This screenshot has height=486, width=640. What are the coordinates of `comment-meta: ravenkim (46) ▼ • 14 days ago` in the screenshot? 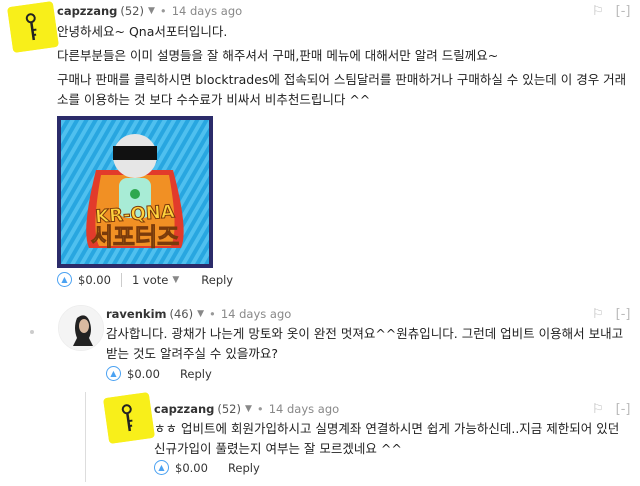 It's located at (198, 314).